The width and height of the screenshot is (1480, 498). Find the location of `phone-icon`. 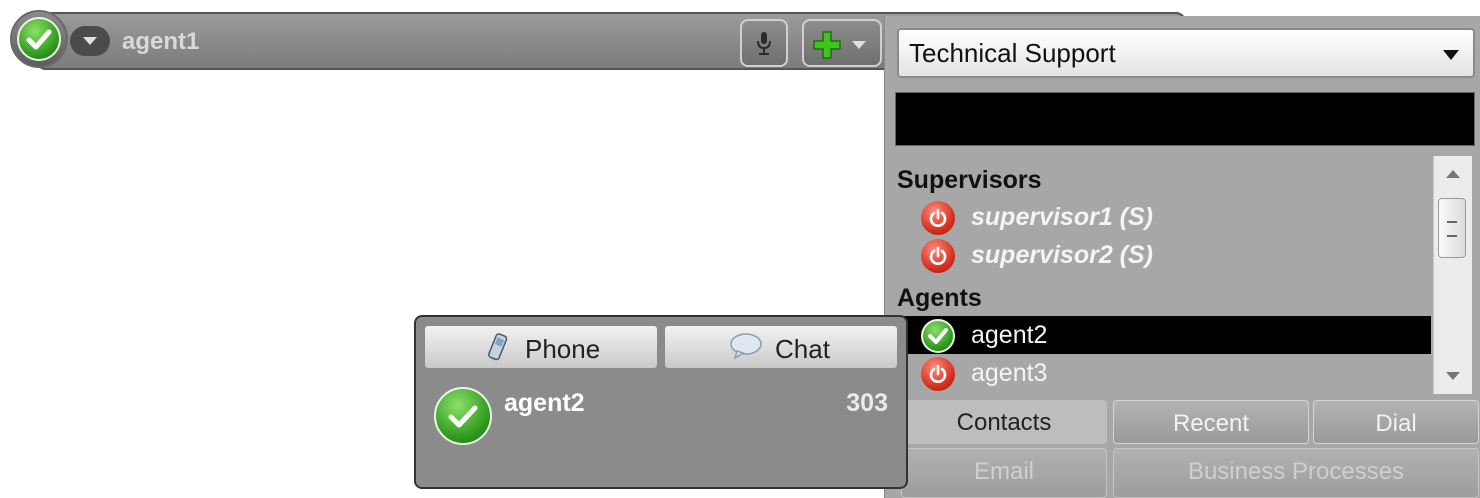

phone-icon is located at coordinates (498, 347).